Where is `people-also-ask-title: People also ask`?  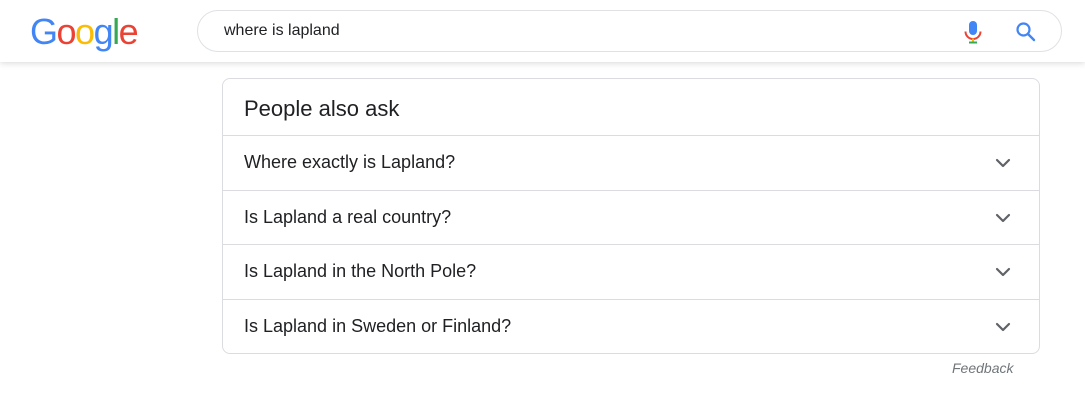 people-also-ask-title: People also ask is located at coordinates (322, 108).